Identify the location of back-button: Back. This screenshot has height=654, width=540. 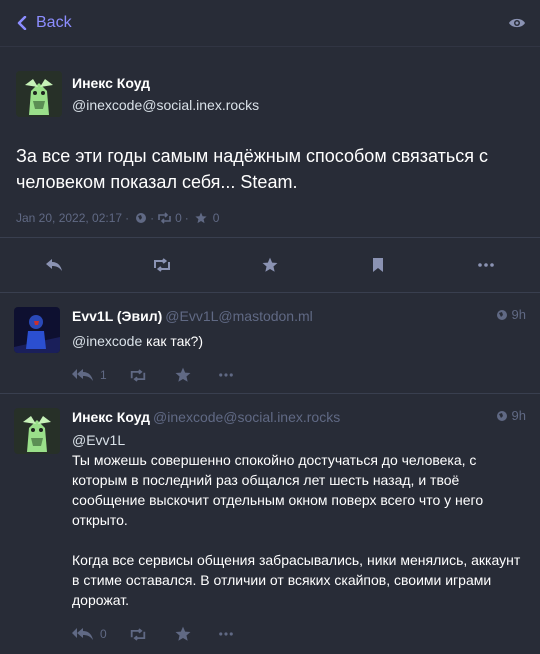
(44, 23).